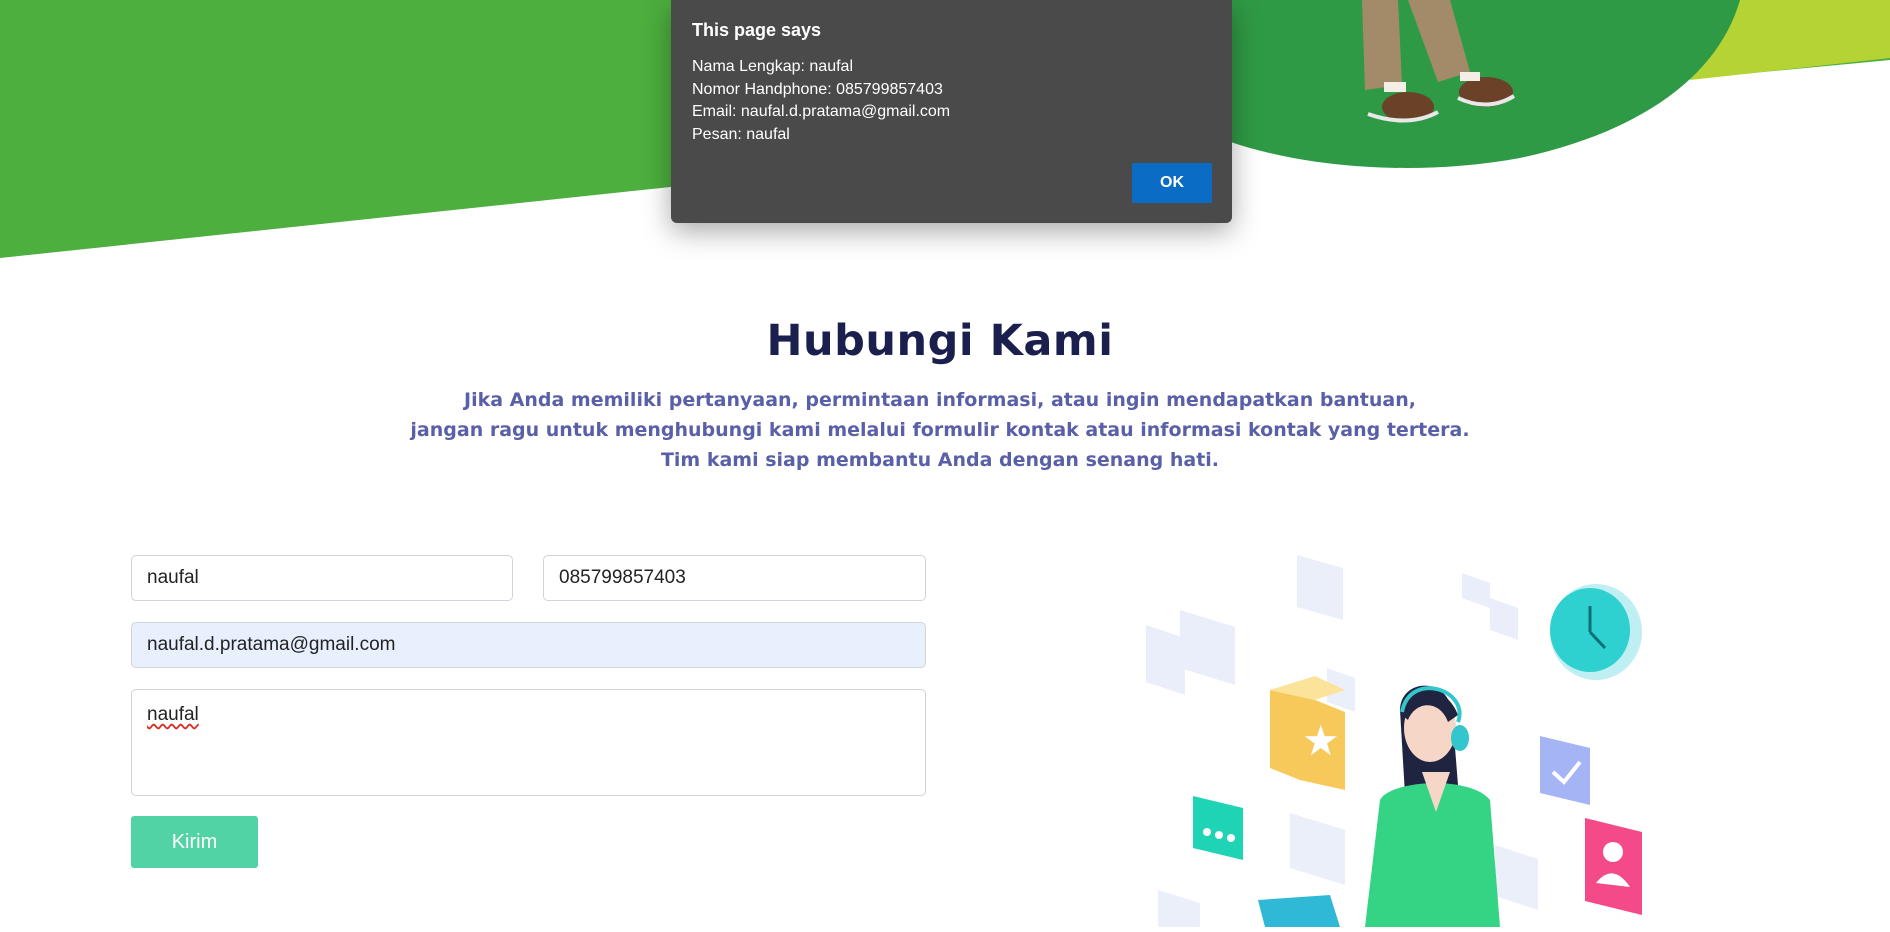 The width and height of the screenshot is (1890, 932). What do you see at coordinates (1172, 183) in the screenshot?
I see `dialog-ok-button: OK` at bounding box center [1172, 183].